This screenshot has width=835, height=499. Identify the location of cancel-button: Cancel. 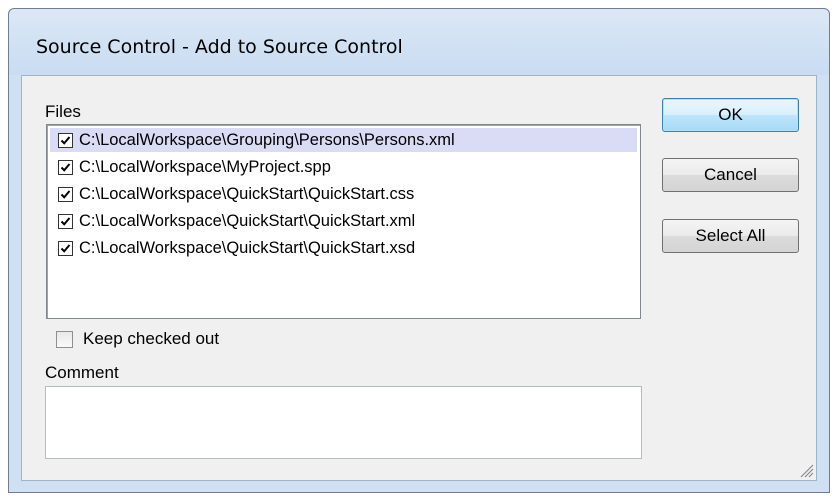
(730, 175).